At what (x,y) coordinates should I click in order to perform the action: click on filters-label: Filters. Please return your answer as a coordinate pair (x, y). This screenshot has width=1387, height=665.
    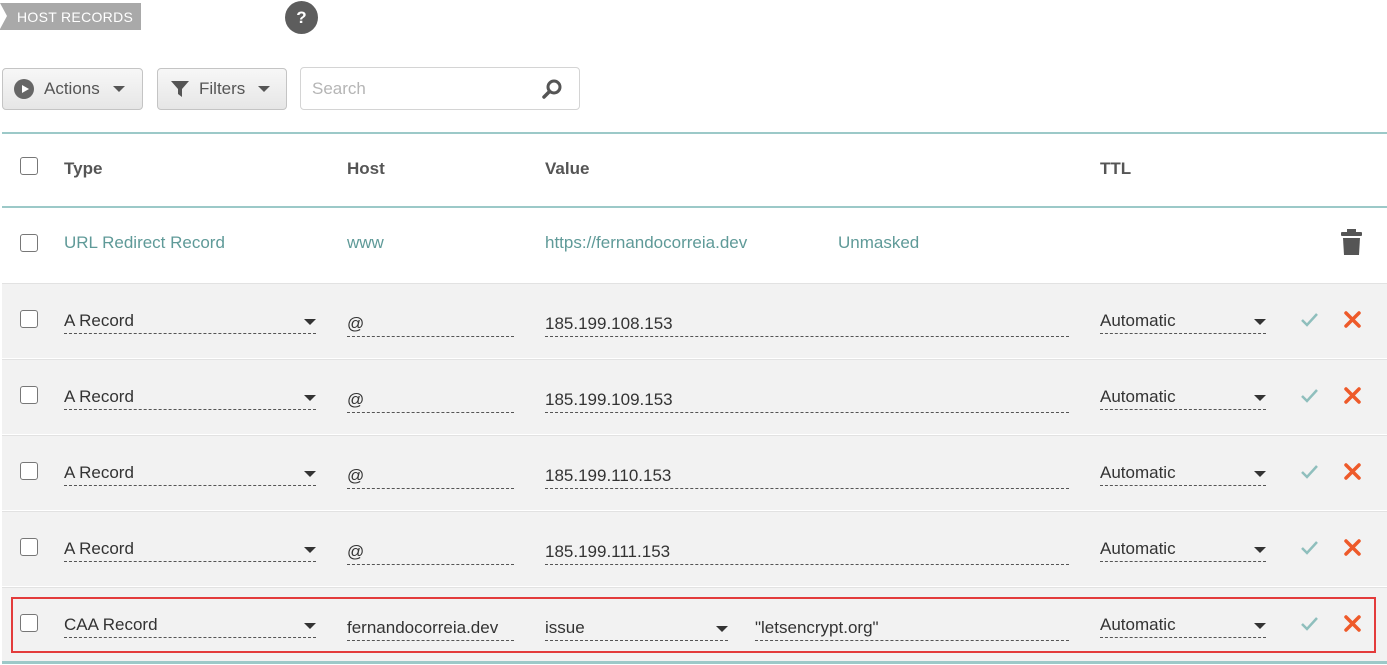
    Looking at the image, I should click on (222, 88).